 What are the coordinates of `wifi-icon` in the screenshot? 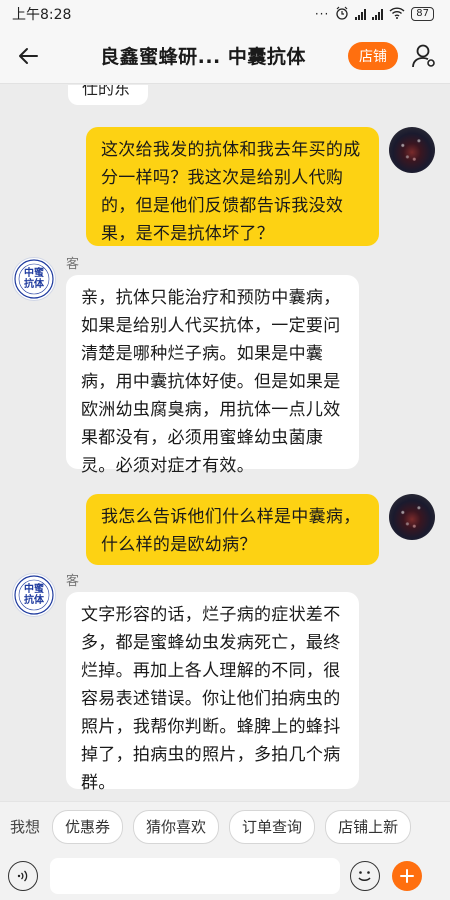 It's located at (397, 14).